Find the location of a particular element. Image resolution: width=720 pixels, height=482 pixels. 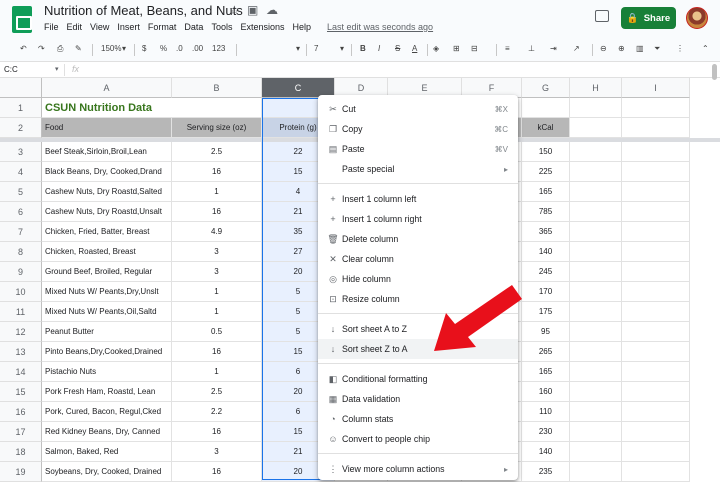

cell-kcal: 170 is located at coordinates (546, 292).